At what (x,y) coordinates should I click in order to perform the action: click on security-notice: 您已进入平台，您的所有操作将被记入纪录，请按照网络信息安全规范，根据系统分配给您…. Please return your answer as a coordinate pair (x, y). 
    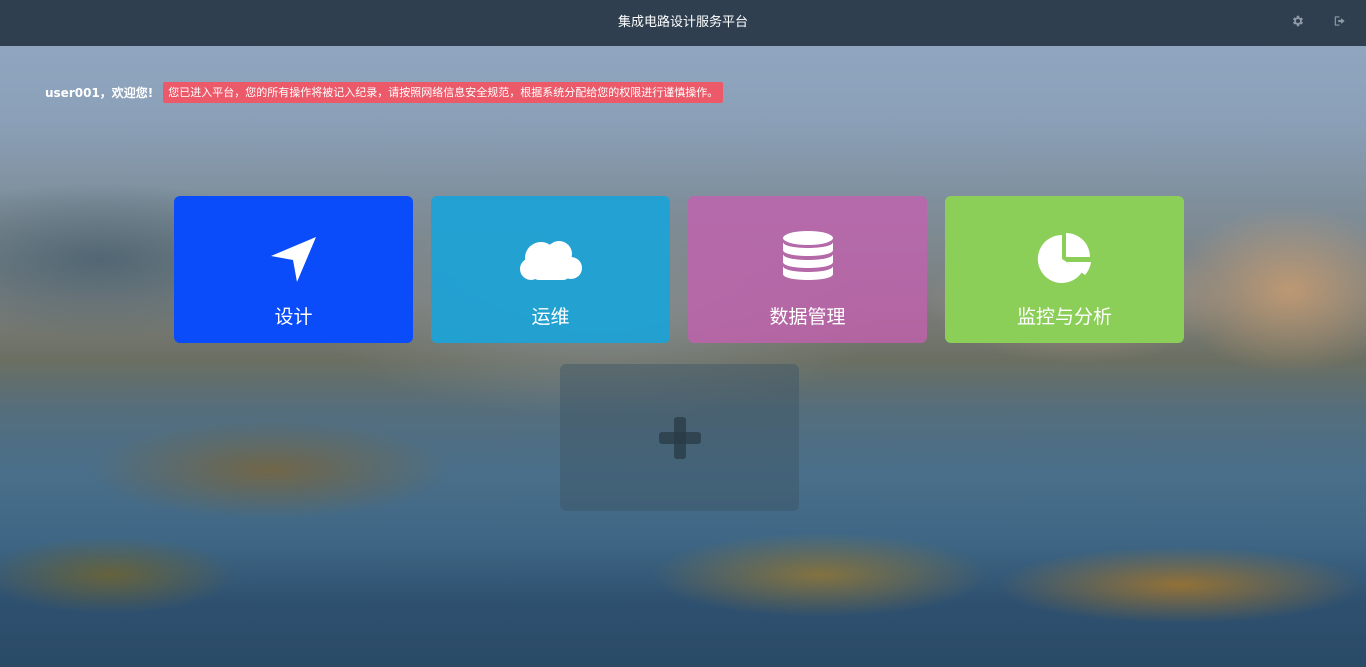
    Looking at the image, I should click on (443, 92).